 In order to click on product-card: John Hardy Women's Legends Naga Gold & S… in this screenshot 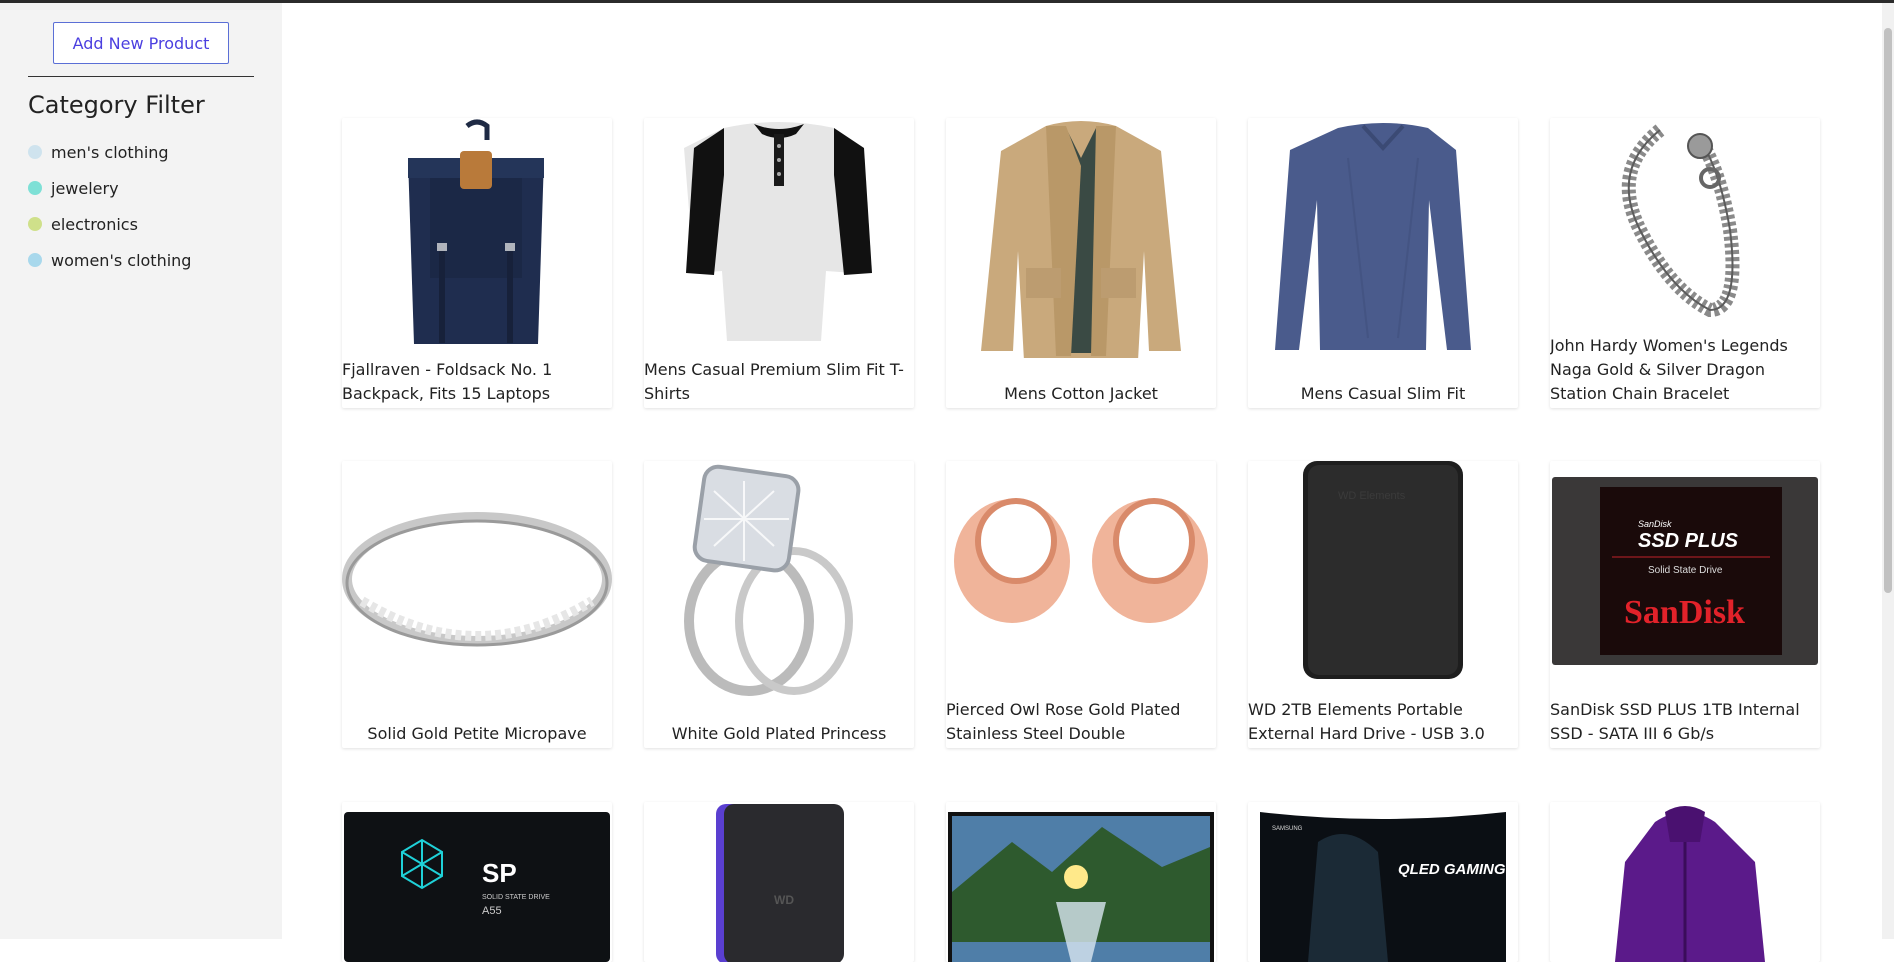, I will do `click(1685, 263)`.